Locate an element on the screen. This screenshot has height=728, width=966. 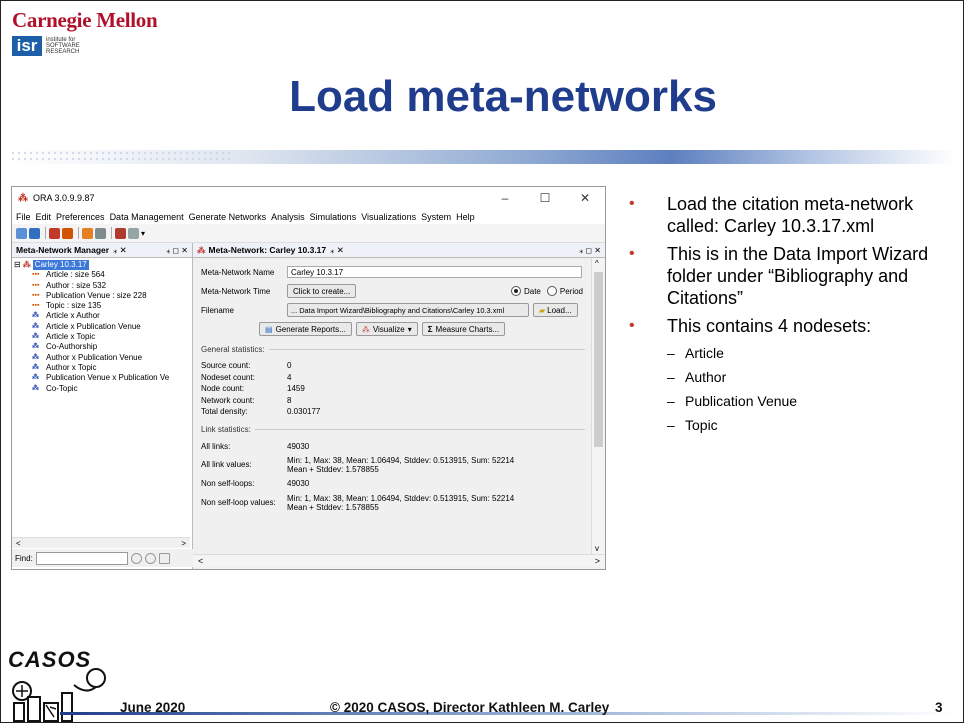
find-next-icon is located at coordinates (150, 558).